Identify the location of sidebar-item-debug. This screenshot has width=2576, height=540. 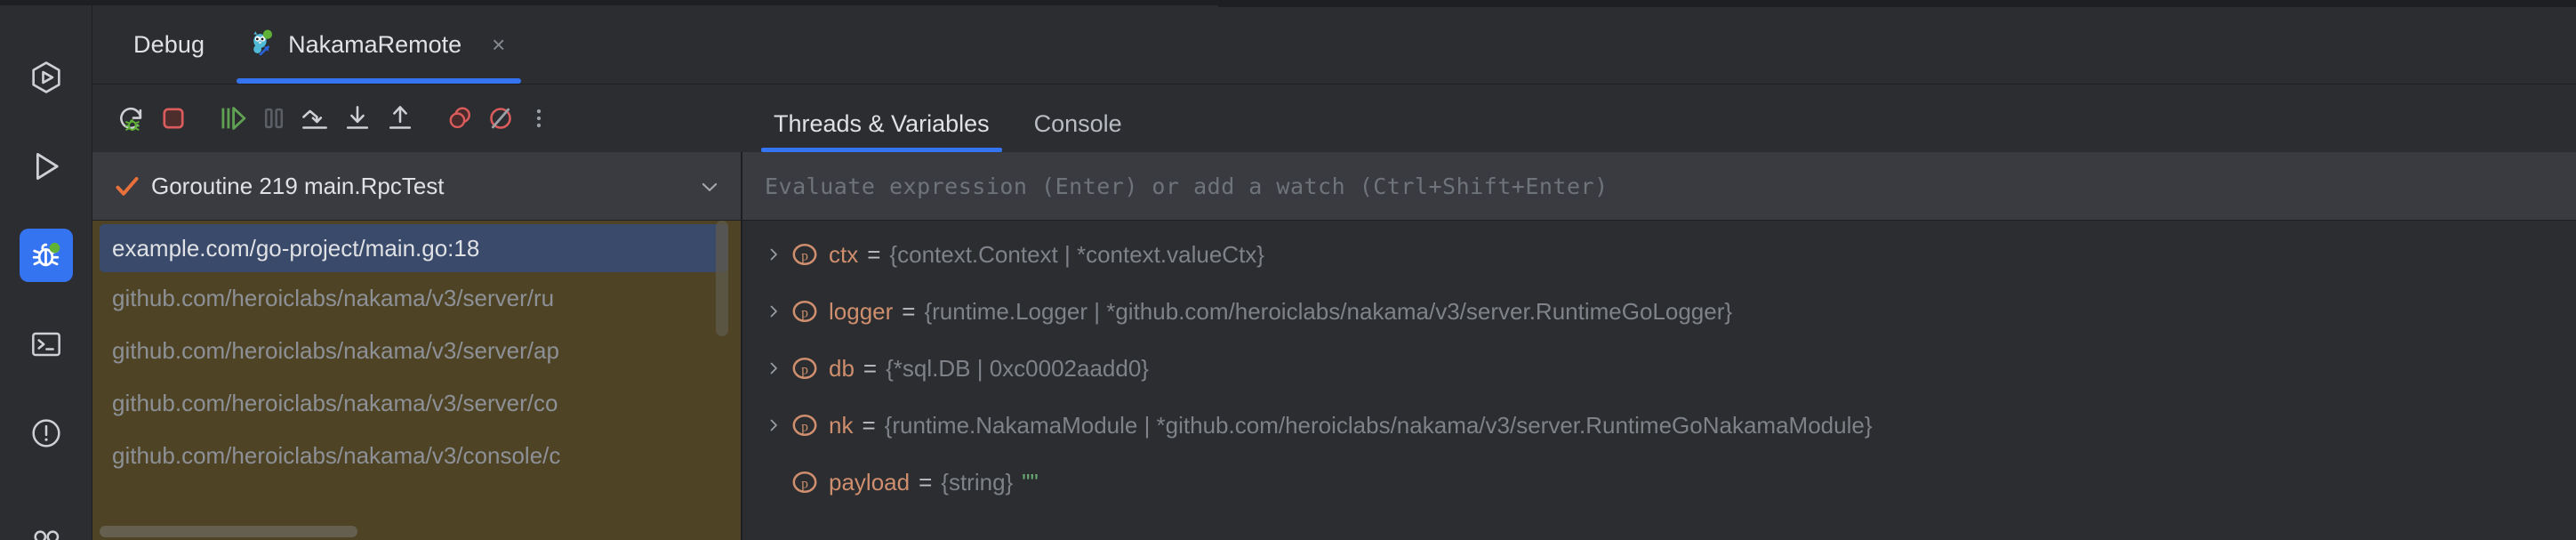
(46, 255).